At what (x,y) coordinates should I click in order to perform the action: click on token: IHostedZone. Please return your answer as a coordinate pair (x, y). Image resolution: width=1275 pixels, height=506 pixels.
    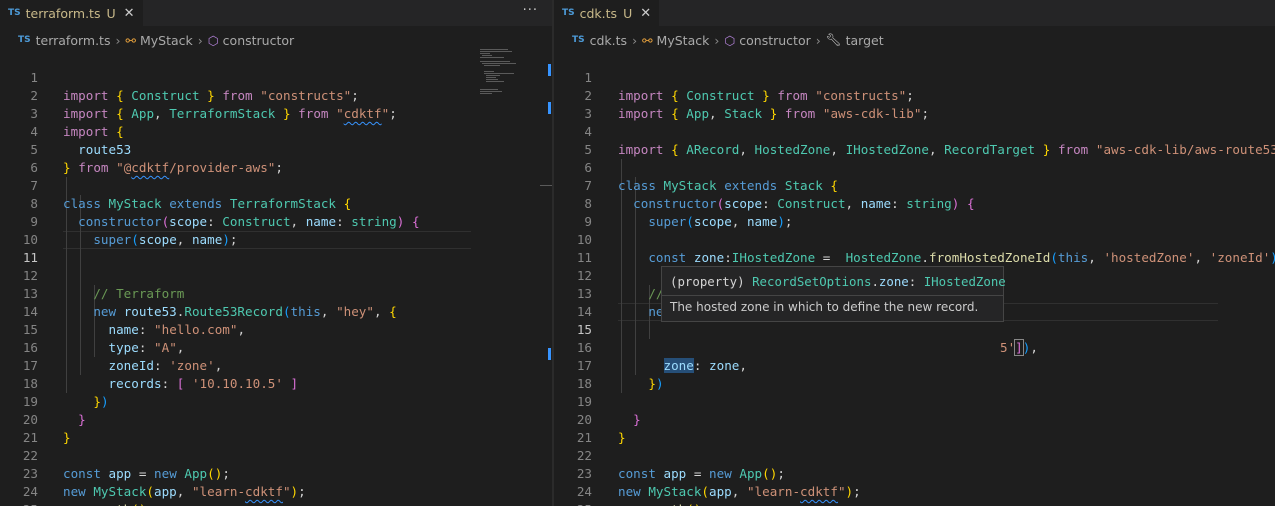
    Looking at the image, I should click on (964, 281).